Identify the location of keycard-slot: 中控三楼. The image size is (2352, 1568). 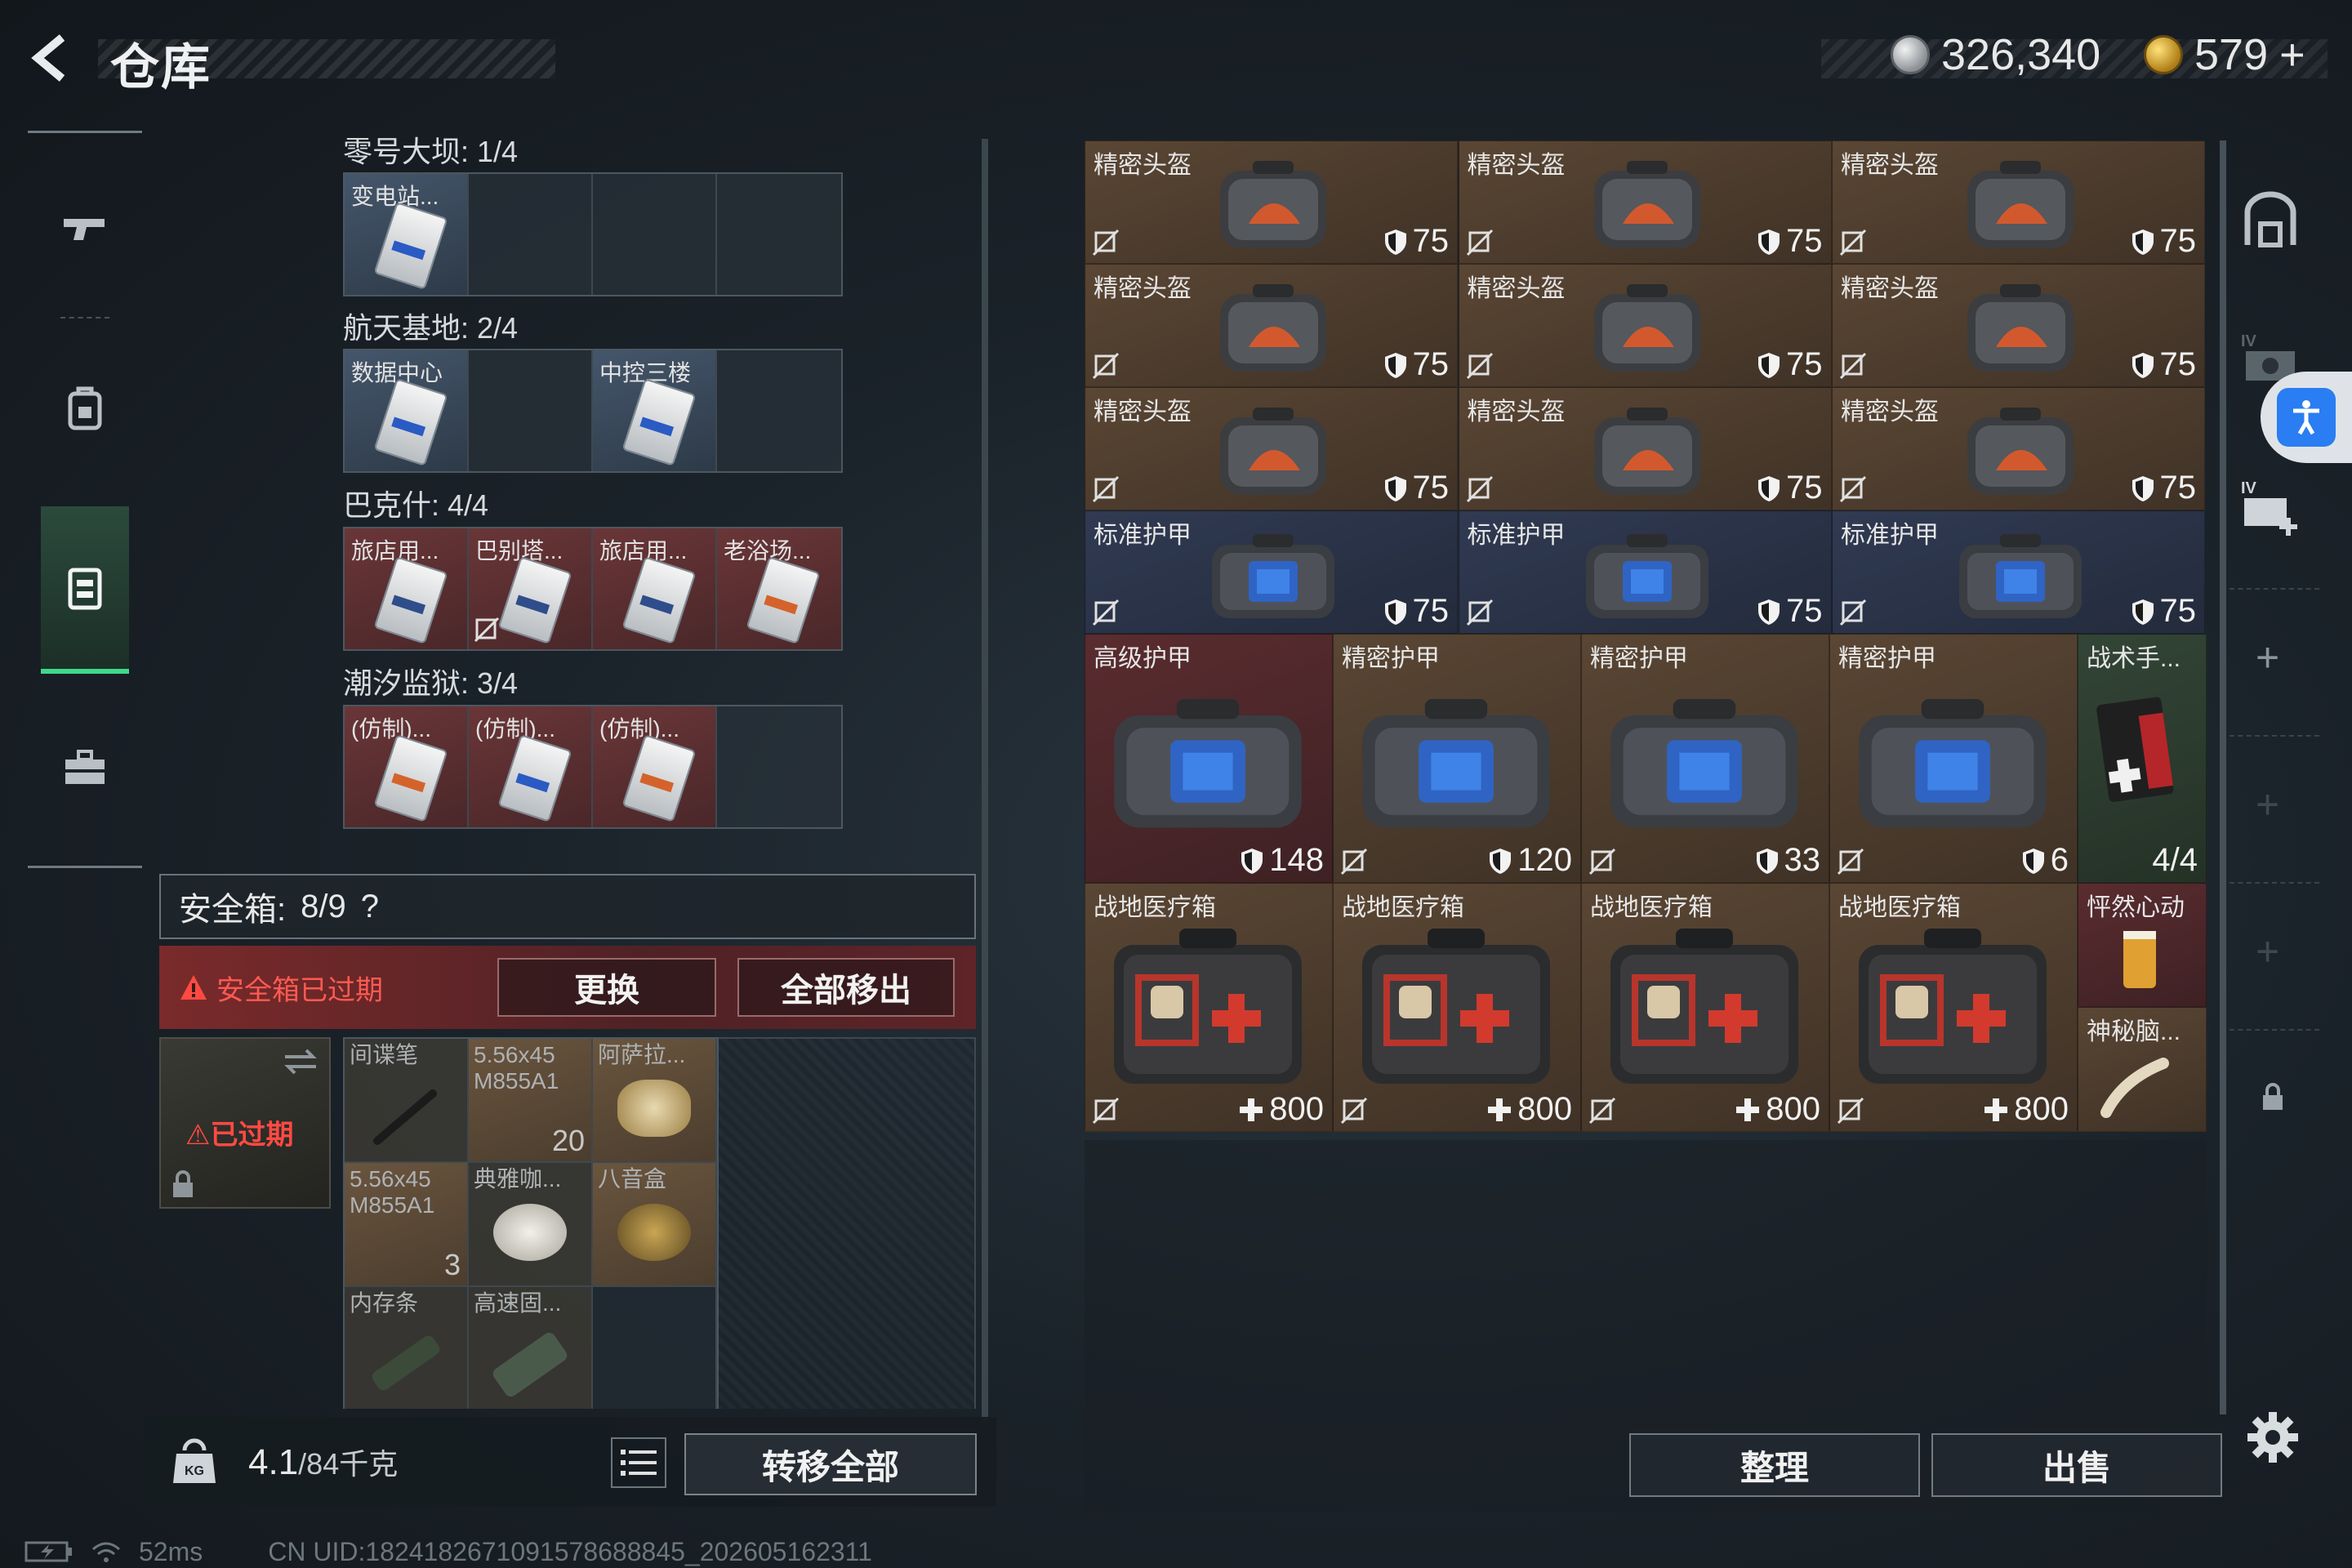
(655, 410).